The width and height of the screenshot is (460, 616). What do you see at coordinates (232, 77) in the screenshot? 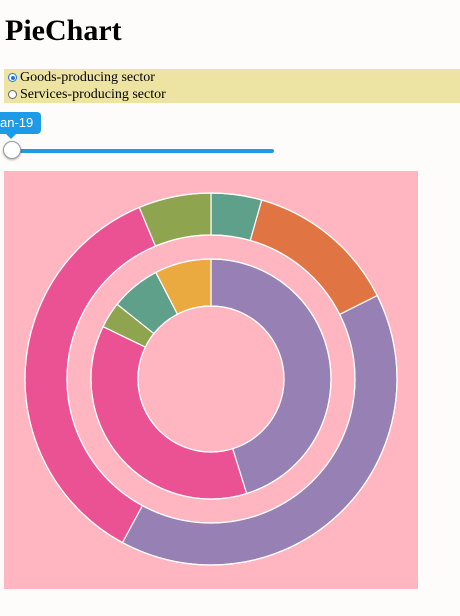
I see `radio-option-goods: Goods-producing sector` at bounding box center [232, 77].